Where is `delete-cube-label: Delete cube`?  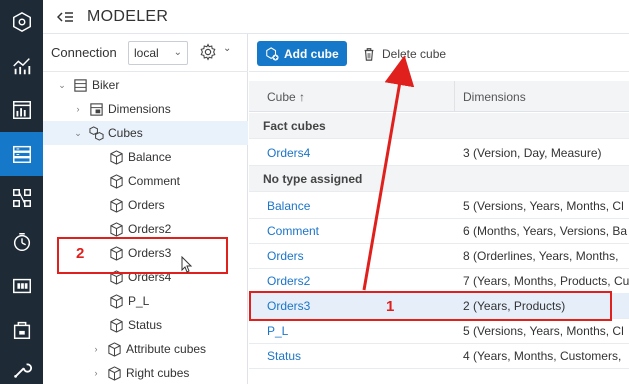
delete-cube-label: Delete cube is located at coordinates (414, 53).